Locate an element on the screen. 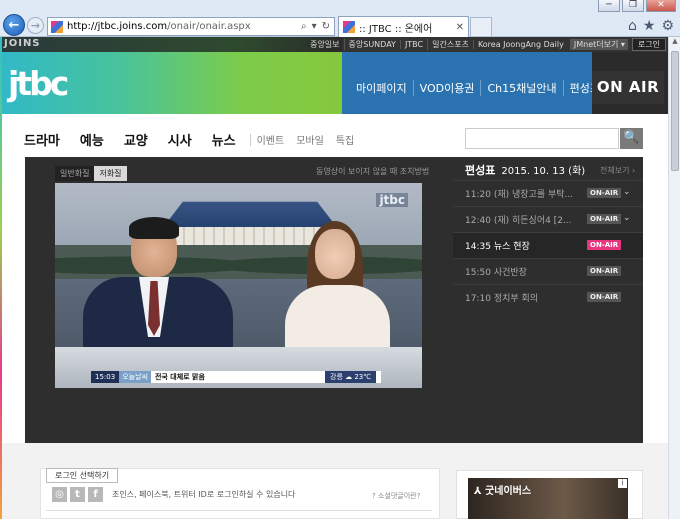  main-nav: 드라마 예능 교양 시사 뉴스 이벤트 모바일 특집 is located at coordinates (195, 139).